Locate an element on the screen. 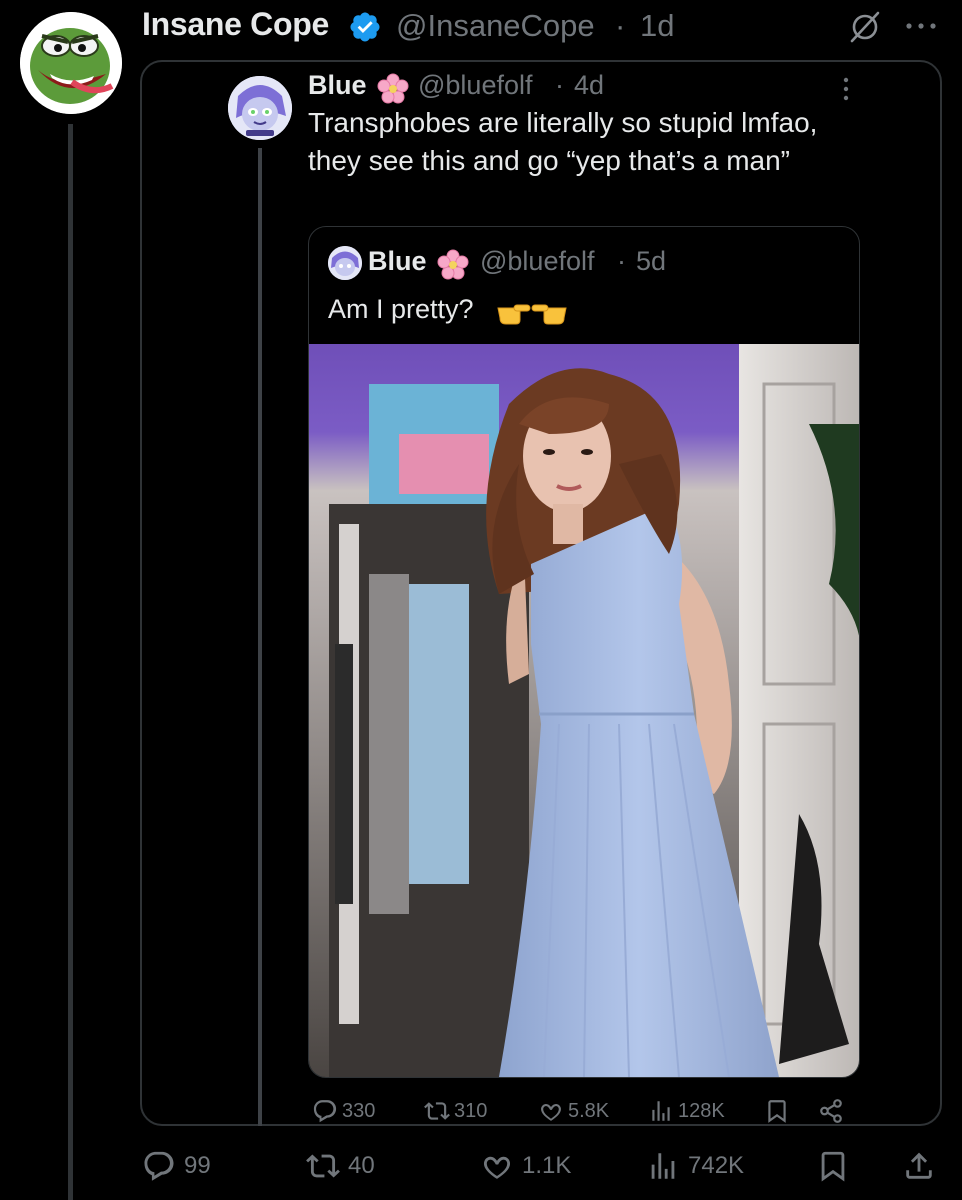 Image resolution: width=962 pixels, height=1200 pixels. verified-badge-icon is located at coordinates (365, 27).